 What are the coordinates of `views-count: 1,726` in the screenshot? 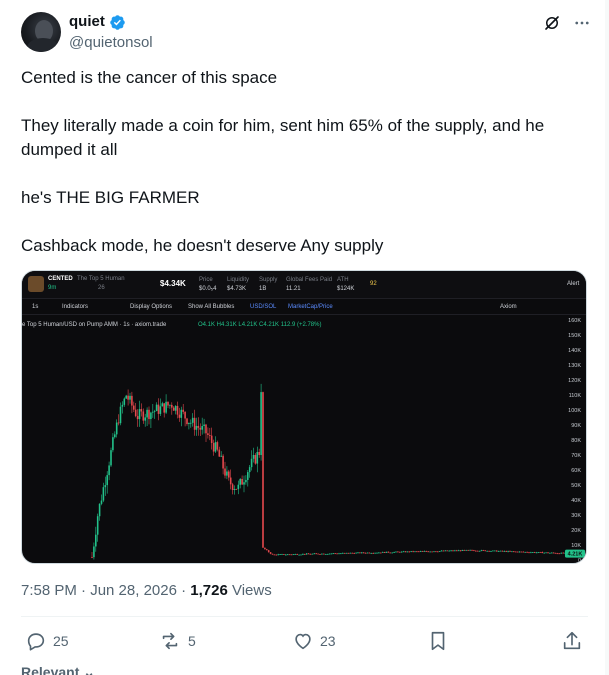 It's located at (209, 590).